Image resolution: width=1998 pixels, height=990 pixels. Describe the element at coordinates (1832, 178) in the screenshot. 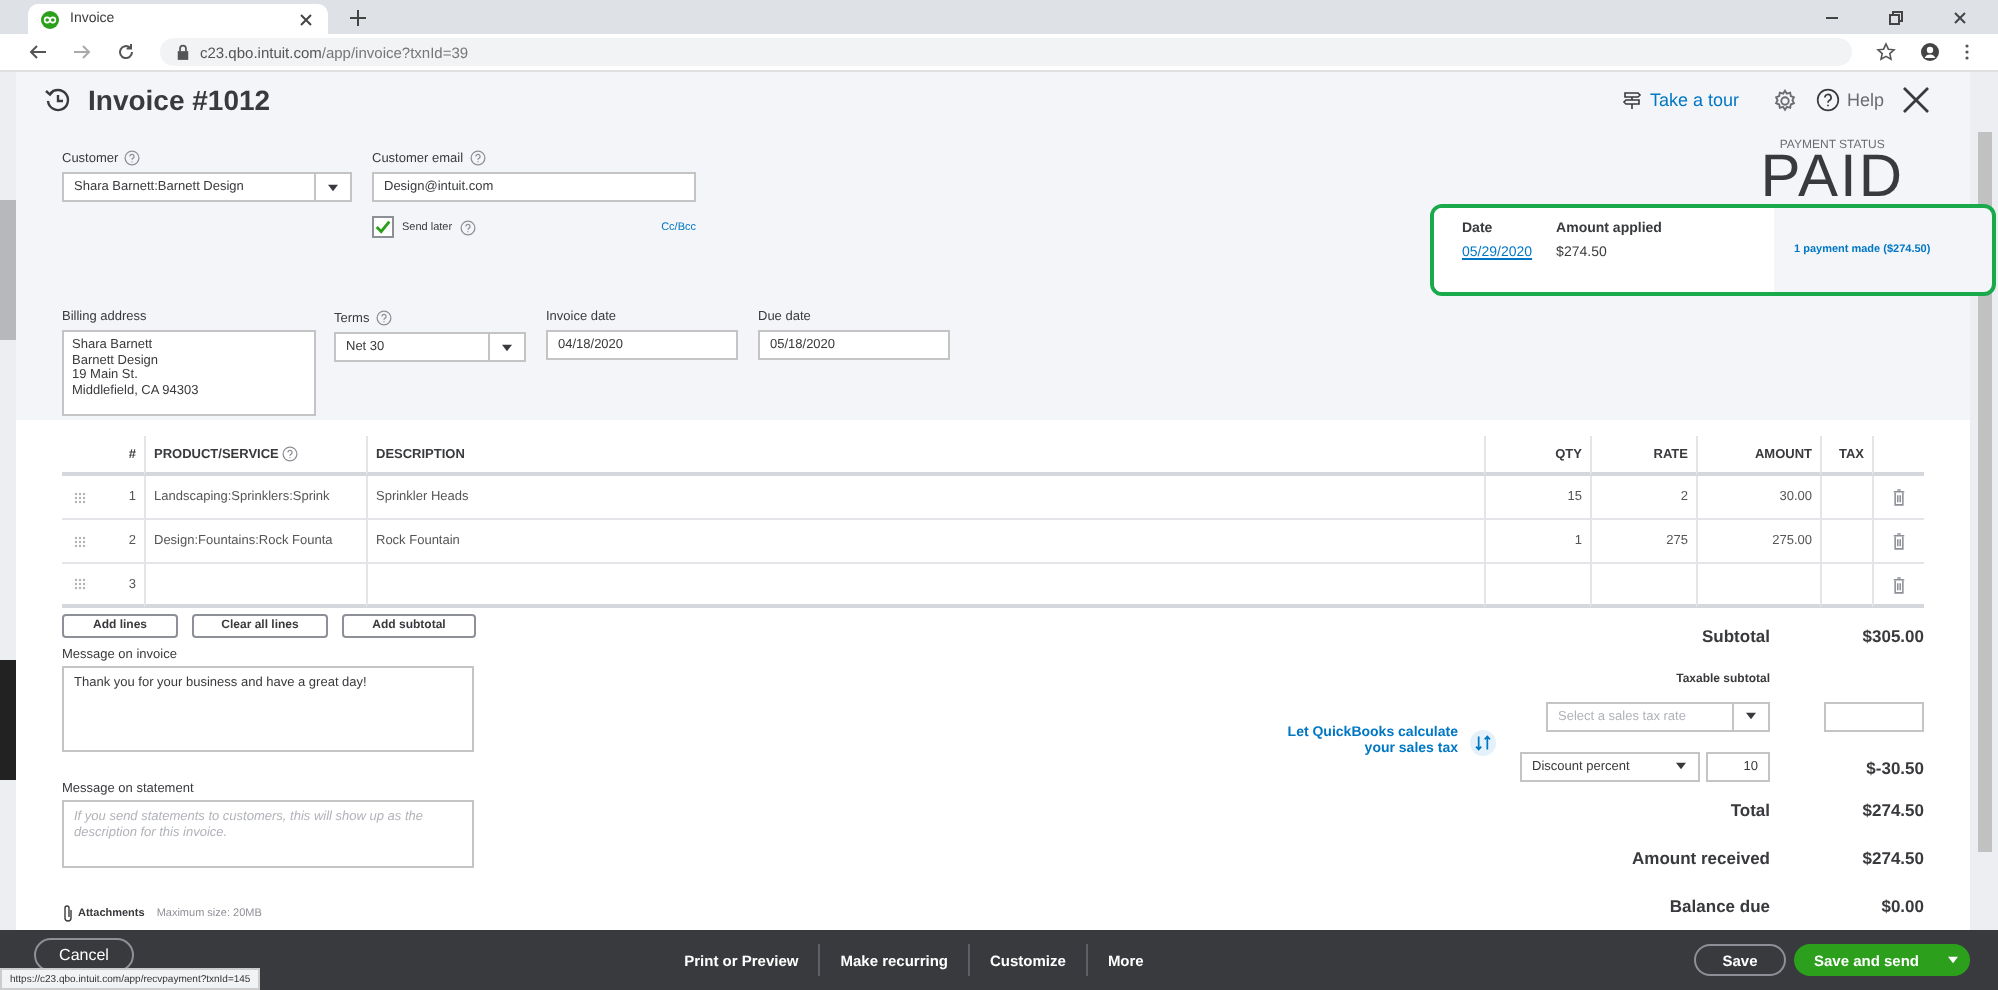

I see `payment-status: PAID` at that location.